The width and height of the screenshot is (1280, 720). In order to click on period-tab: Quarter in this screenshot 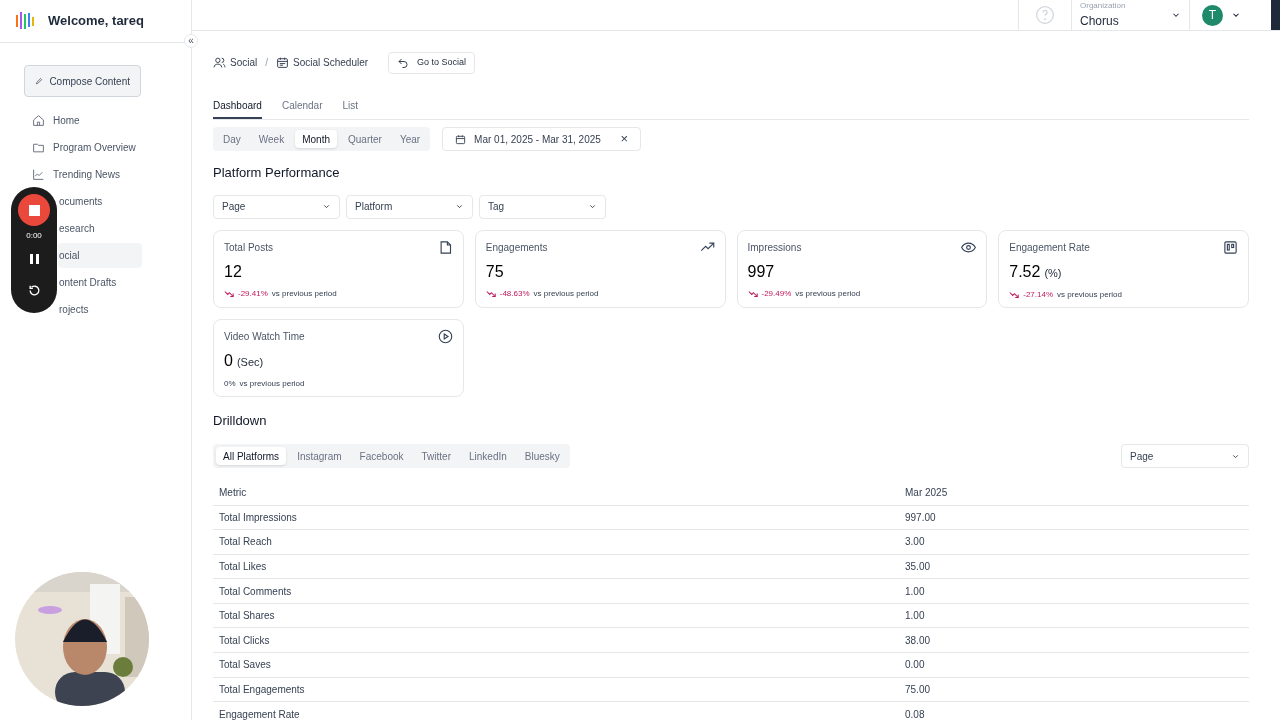, I will do `click(365, 139)`.